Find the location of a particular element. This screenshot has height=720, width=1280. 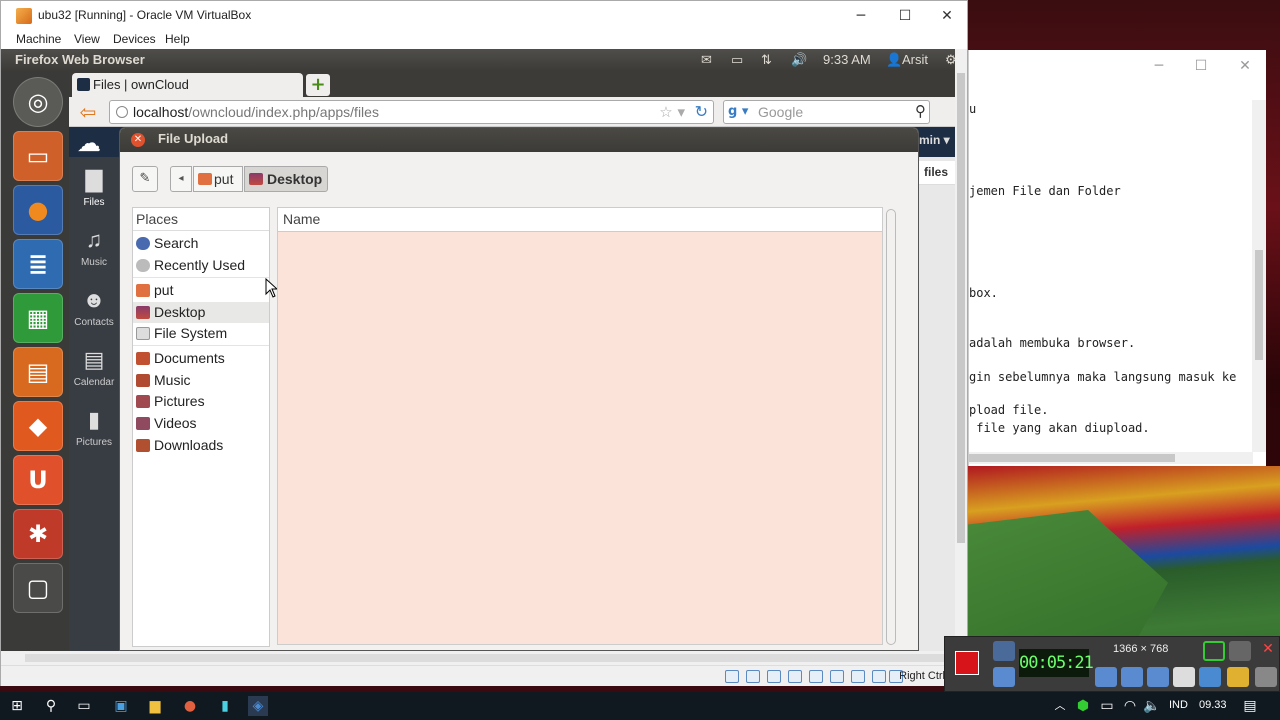

search-icon: ⚲ is located at coordinates (920, 111).